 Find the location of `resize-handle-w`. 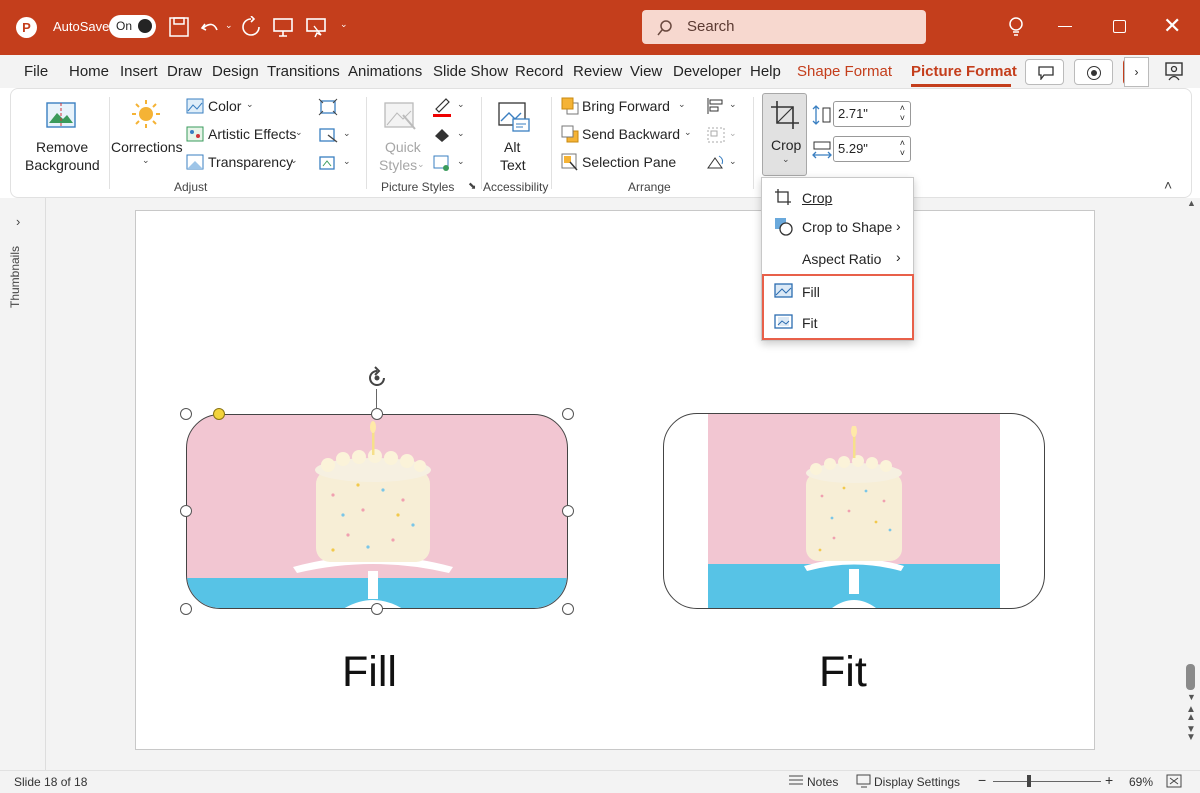

resize-handle-w is located at coordinates (186, 511).